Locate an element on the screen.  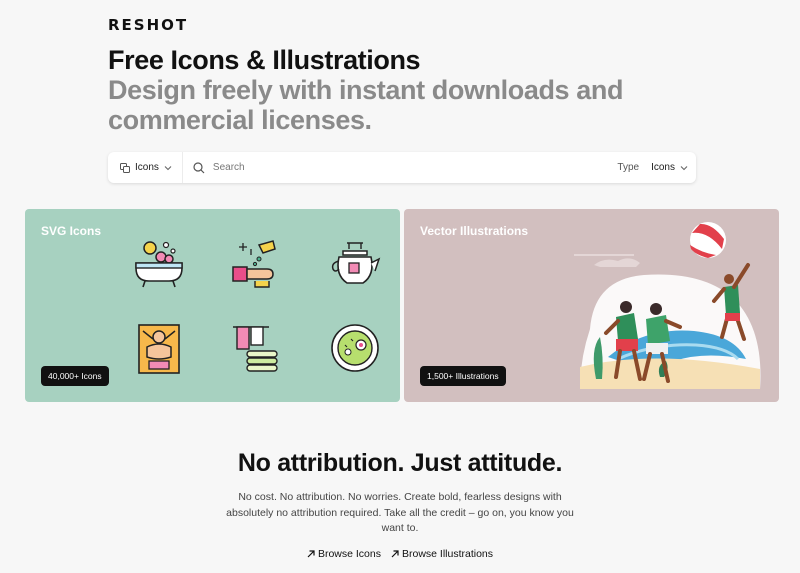
teapot-icon is located at coordinates (356, 263).